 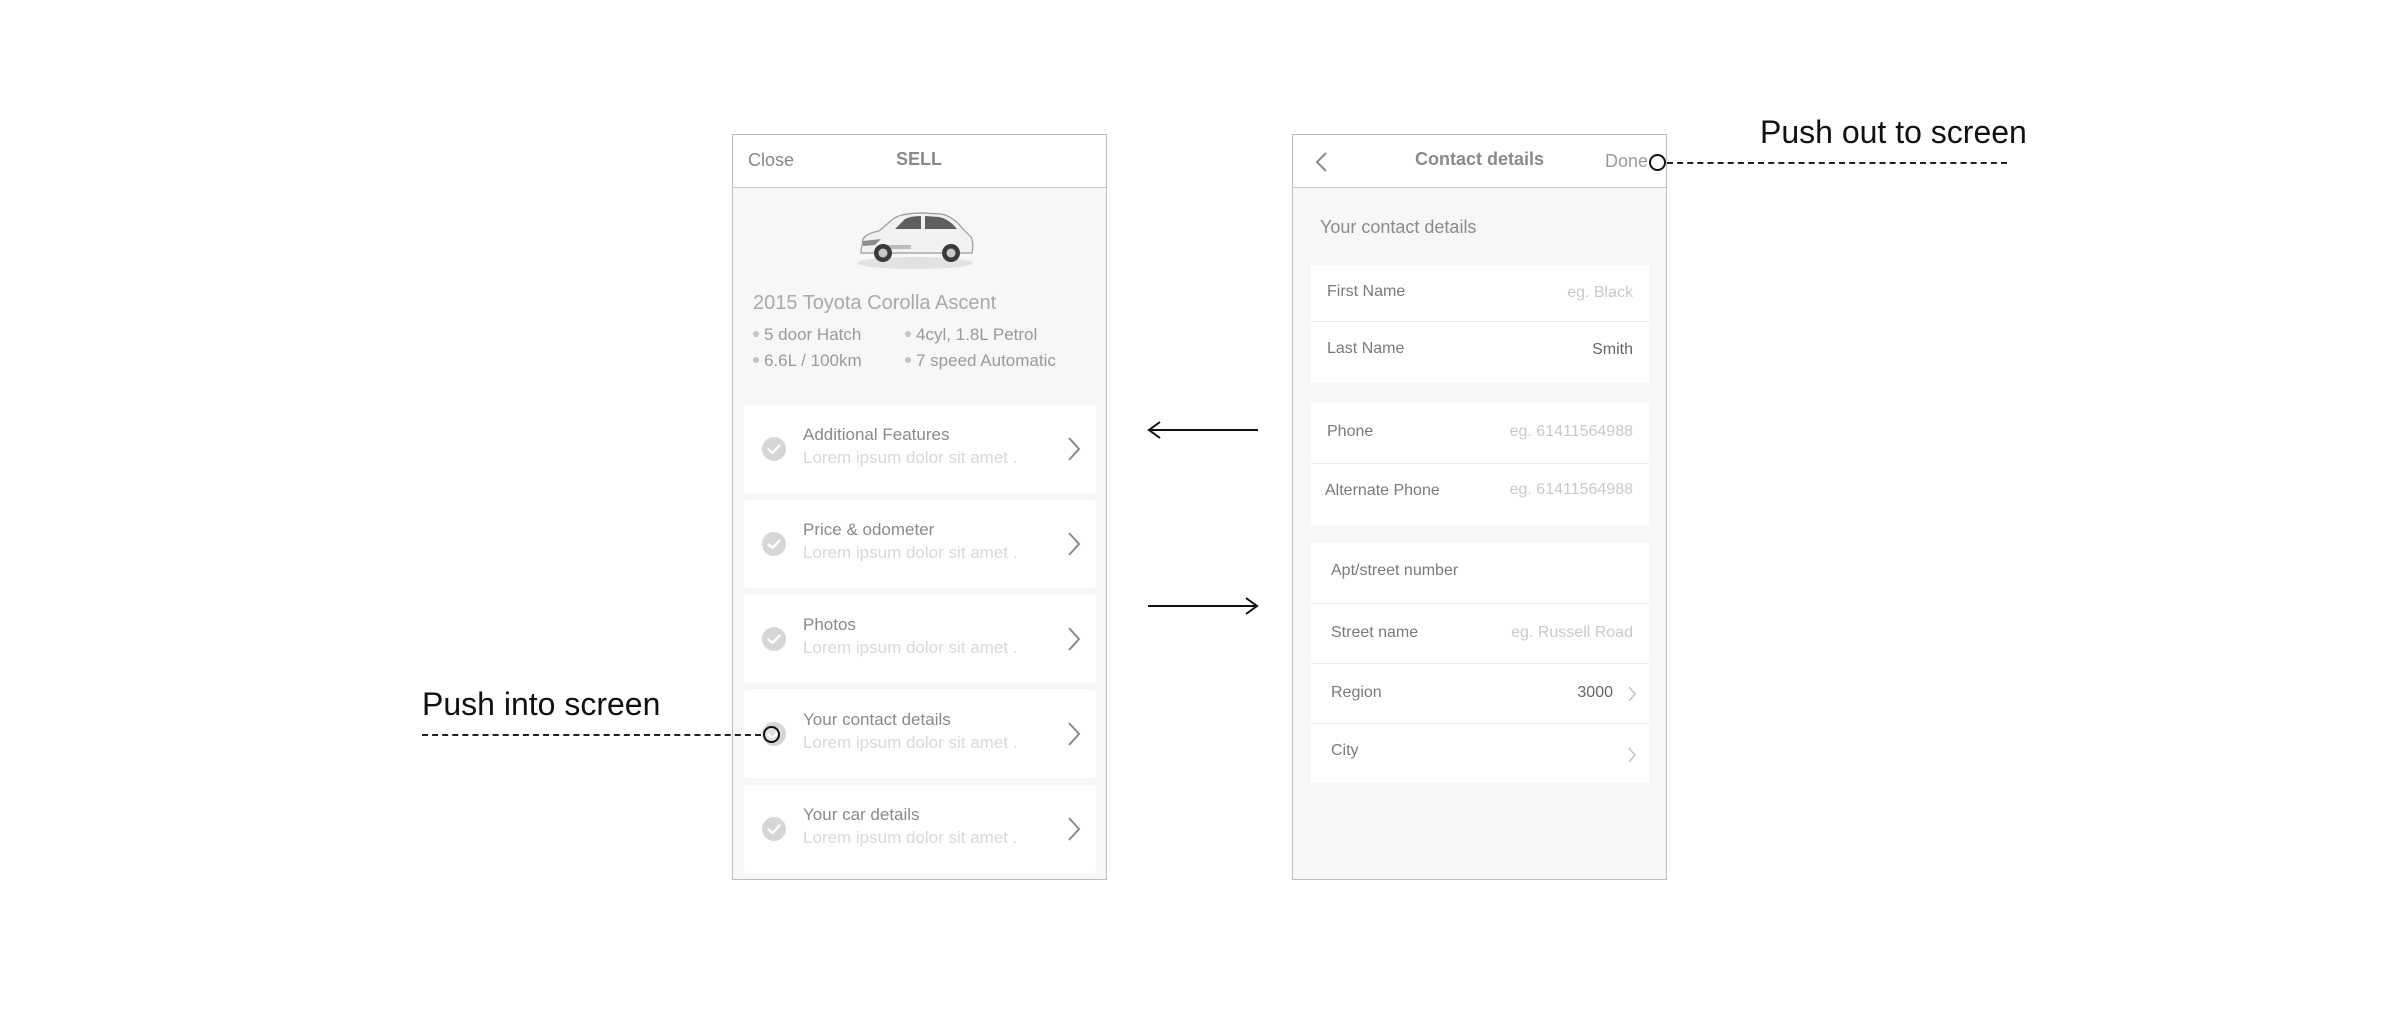 I want to click on annotation-push-into: Push into screen, so click(x=541, y=704).